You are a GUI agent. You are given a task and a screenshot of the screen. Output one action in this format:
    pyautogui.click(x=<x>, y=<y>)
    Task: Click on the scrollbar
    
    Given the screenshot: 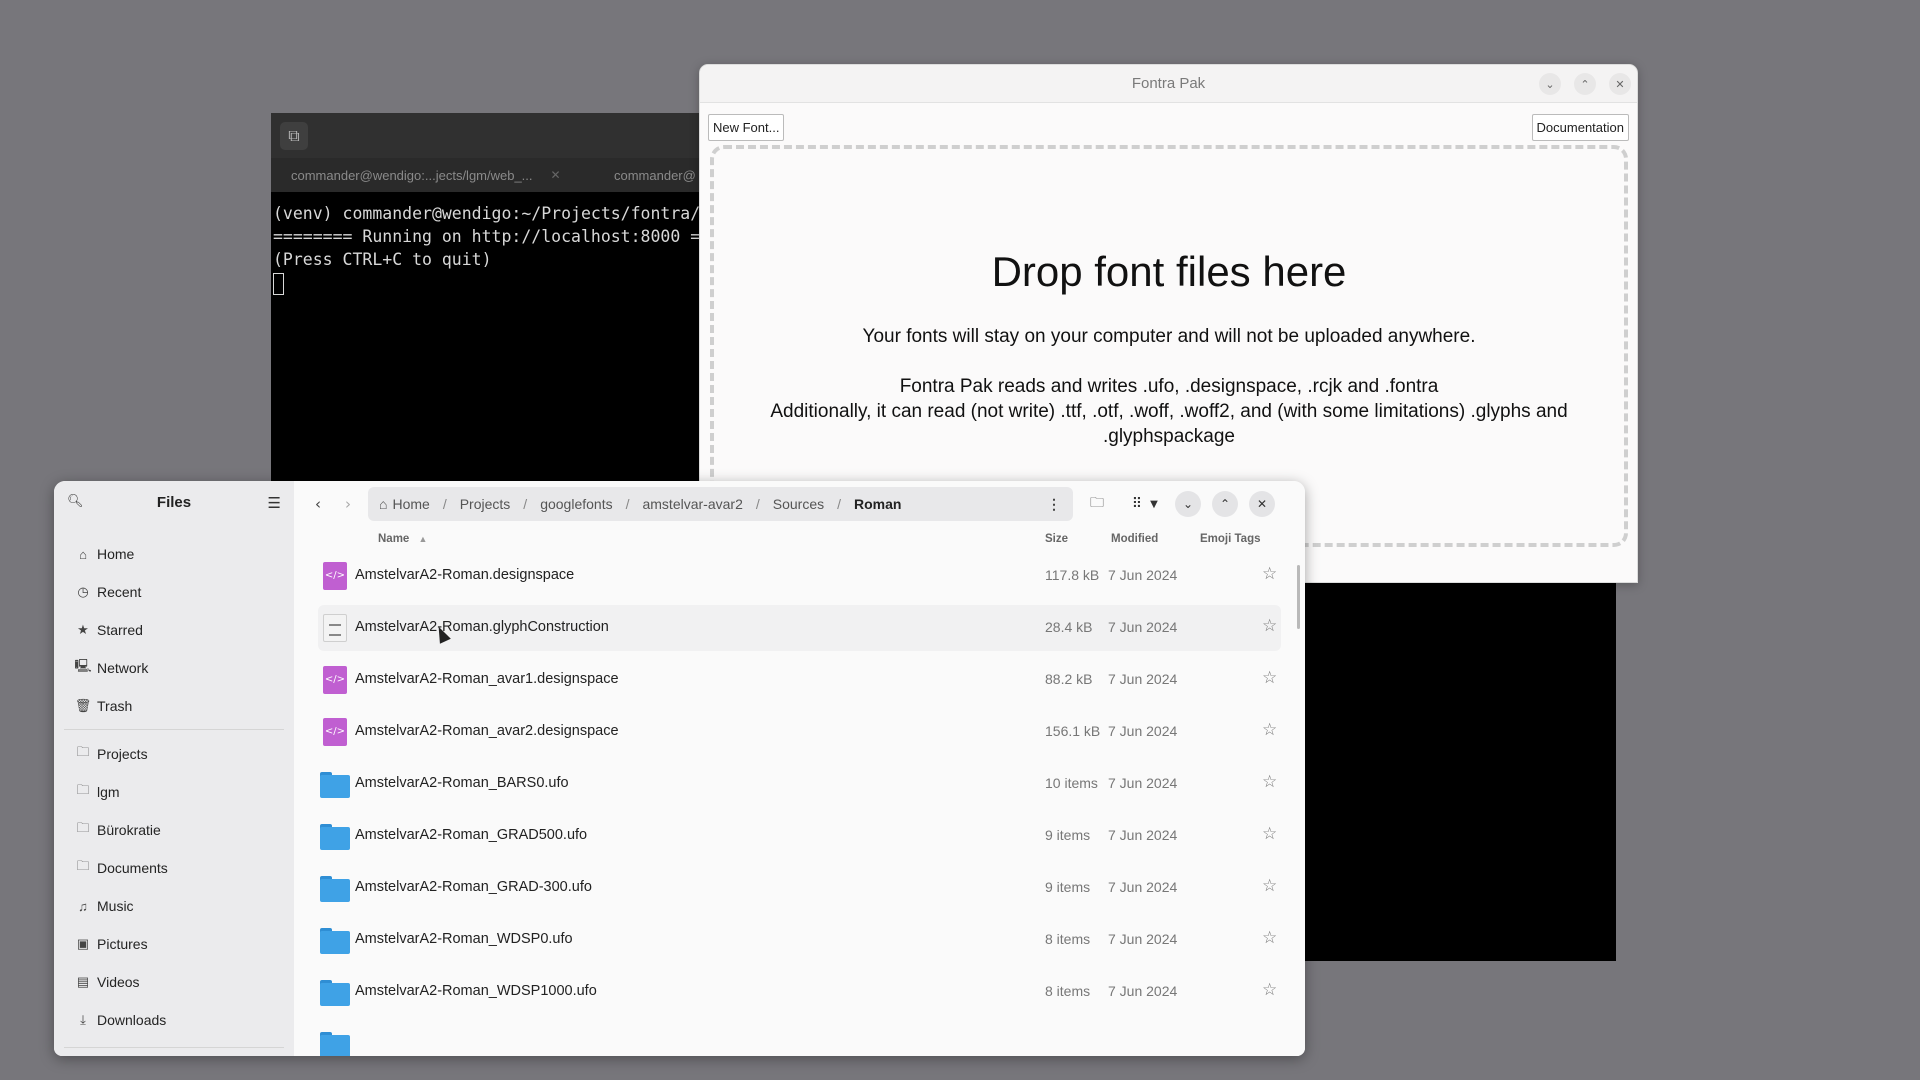 What is the action you would take?
    pyautogui.click(x=1298, y=597)
    